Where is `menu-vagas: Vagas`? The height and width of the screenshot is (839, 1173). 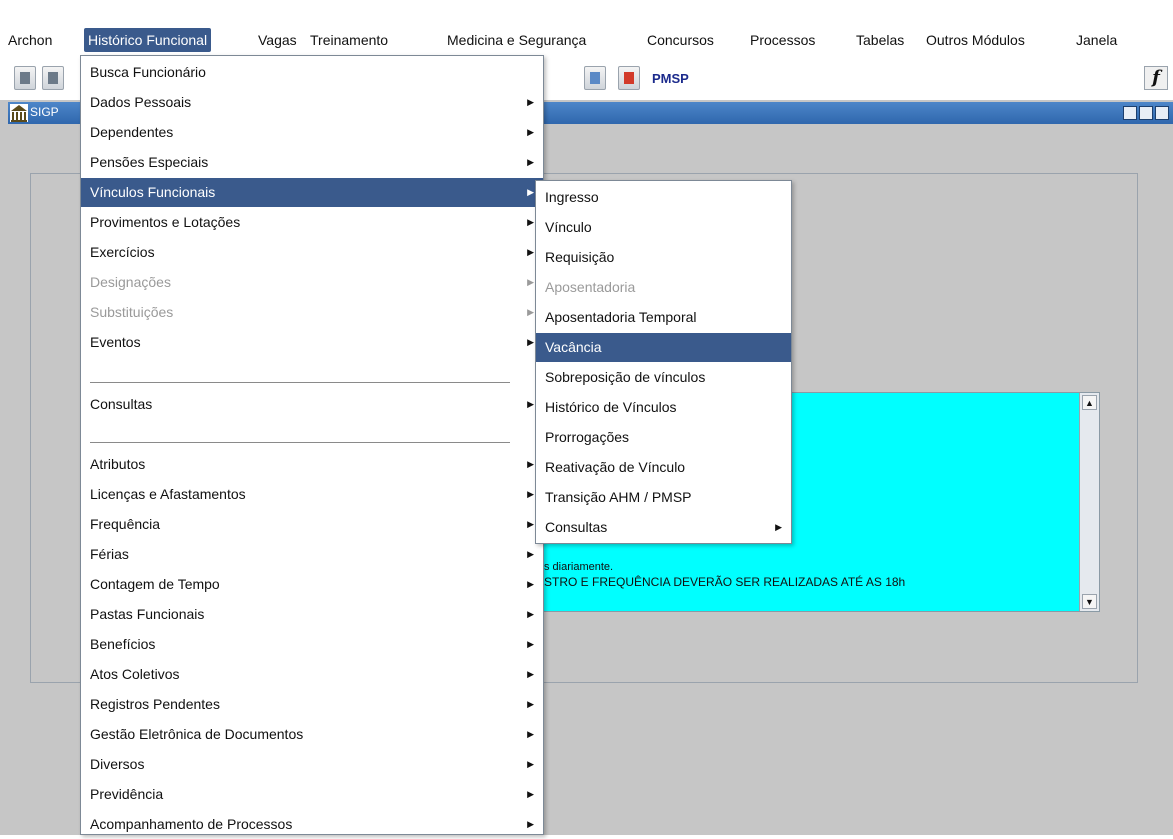
menu-vagas: Vagas is located at coordinates (277, 40).